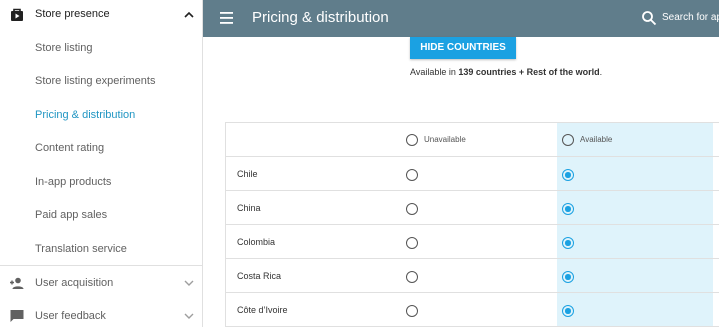 The width and height of the screenshot is (719, 327). I want to click on table-header: Unavailable Available, so click(472, 140).